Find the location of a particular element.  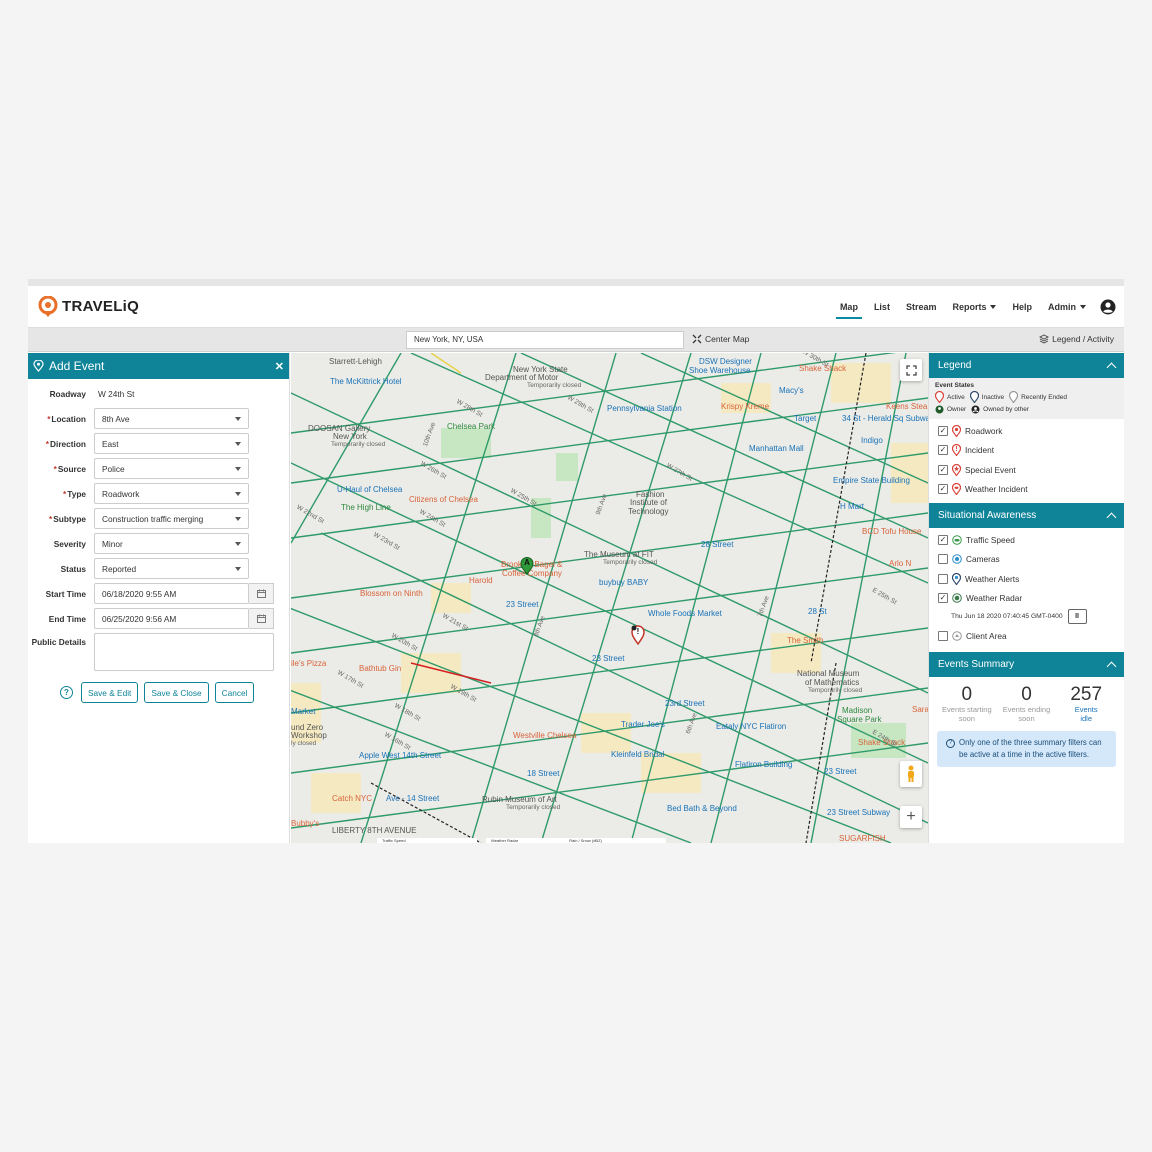

location-search-input: New York, NY, USA is located at coordinates (545, 340).